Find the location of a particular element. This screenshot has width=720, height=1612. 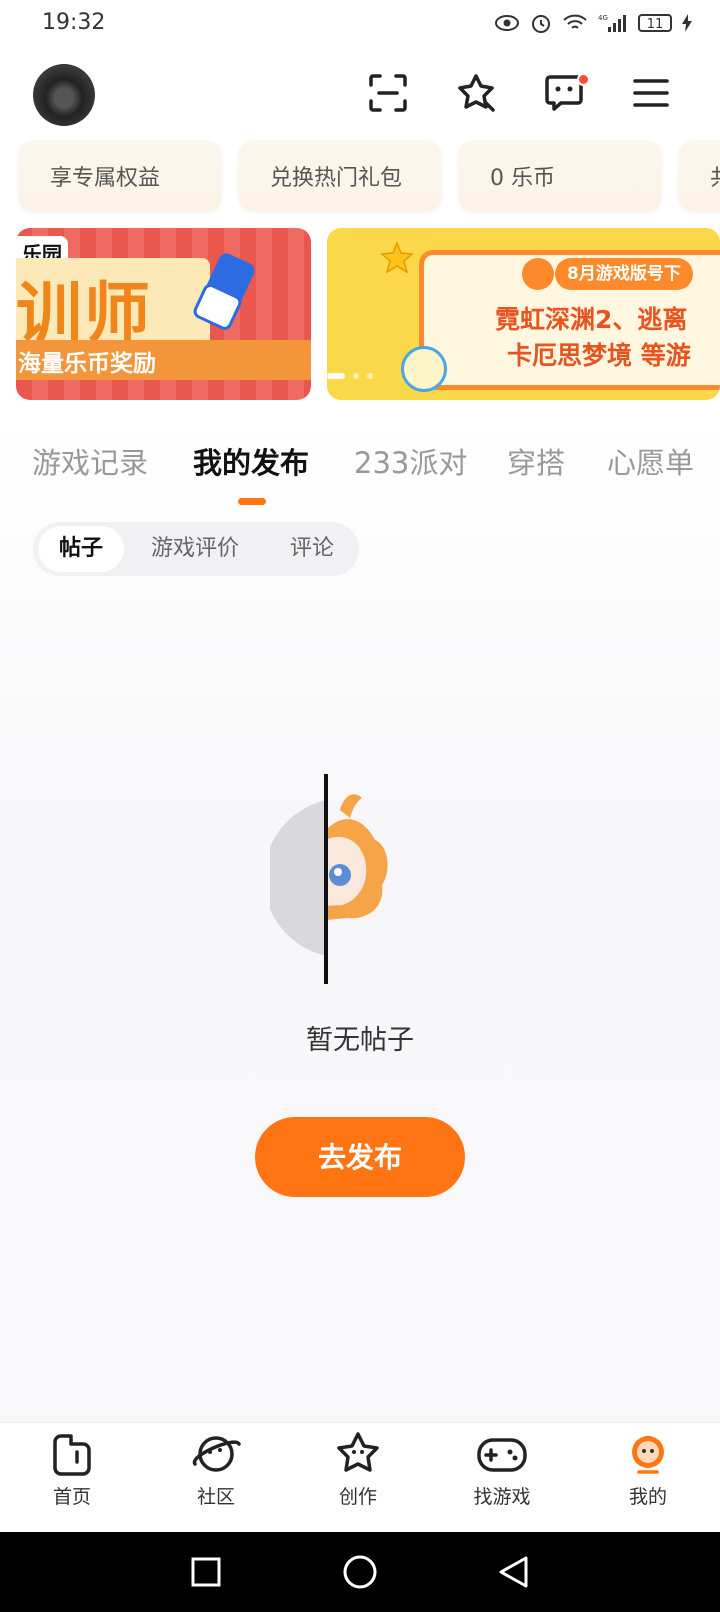

banner-left-subtitle: 海量乐币奖励 is located at coordinates (87, 364).